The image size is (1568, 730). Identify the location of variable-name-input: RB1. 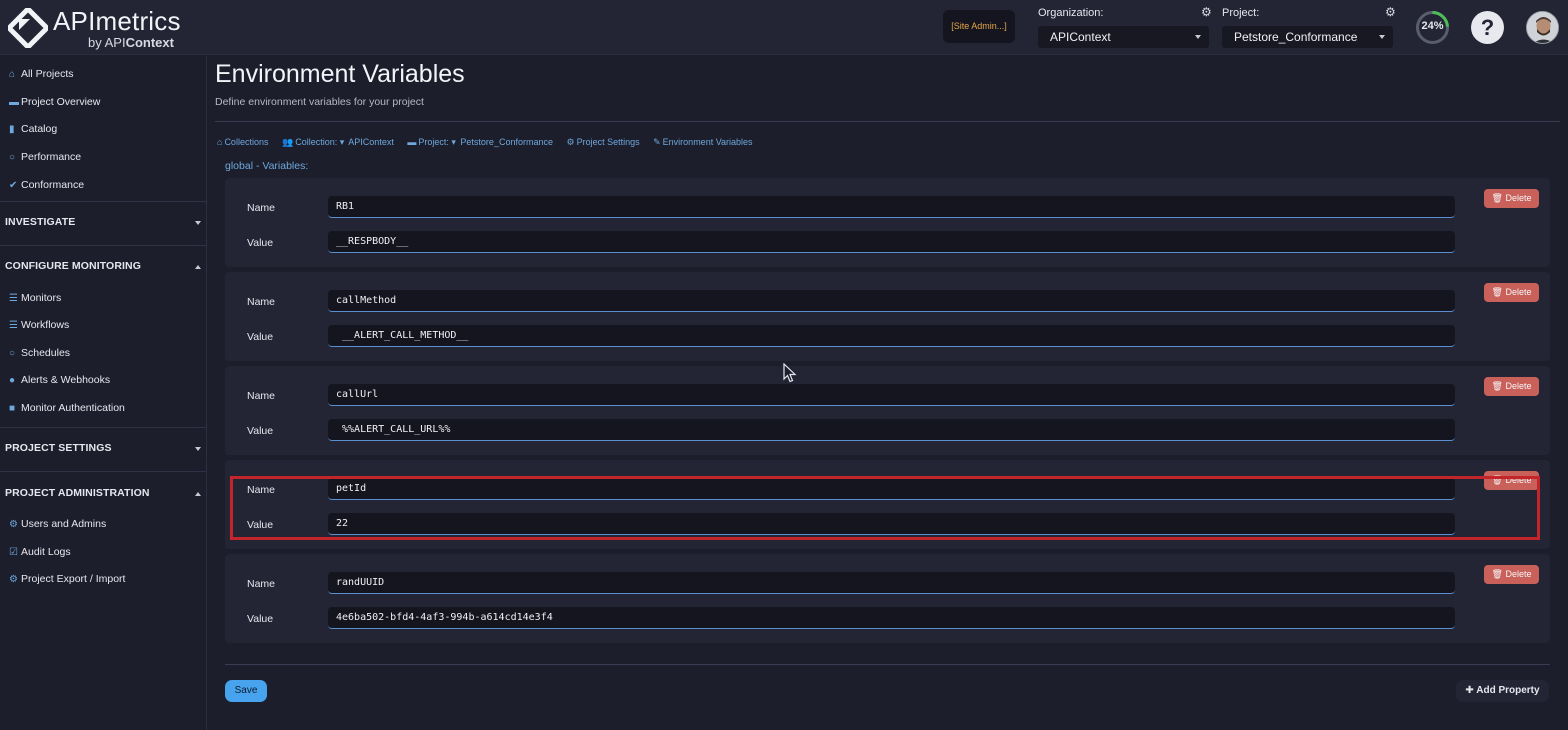
(891, 207).